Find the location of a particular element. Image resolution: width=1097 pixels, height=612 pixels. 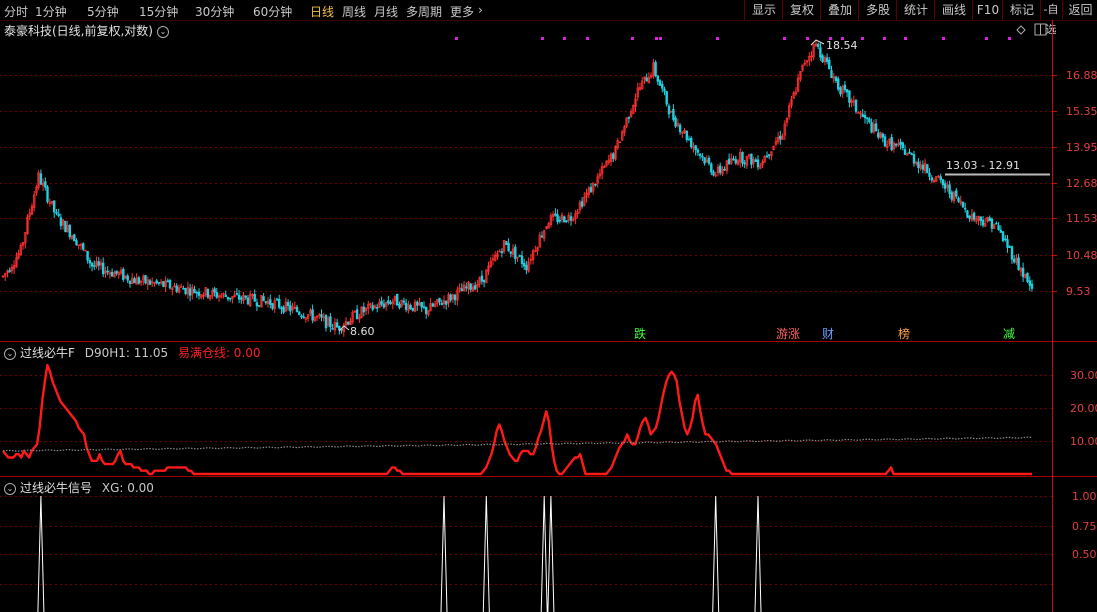

period-tab-multi: 多周期 is located at coordinates (424, 11).